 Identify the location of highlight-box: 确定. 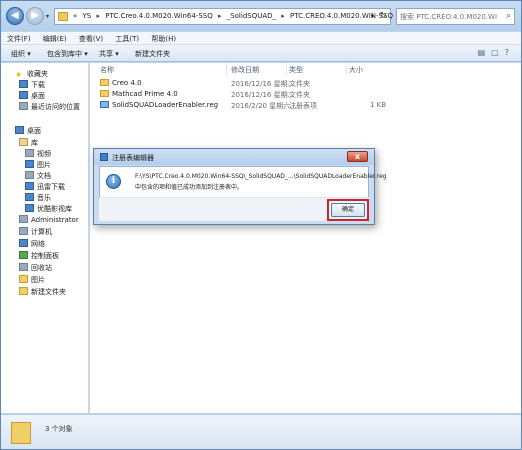
(348, 210).